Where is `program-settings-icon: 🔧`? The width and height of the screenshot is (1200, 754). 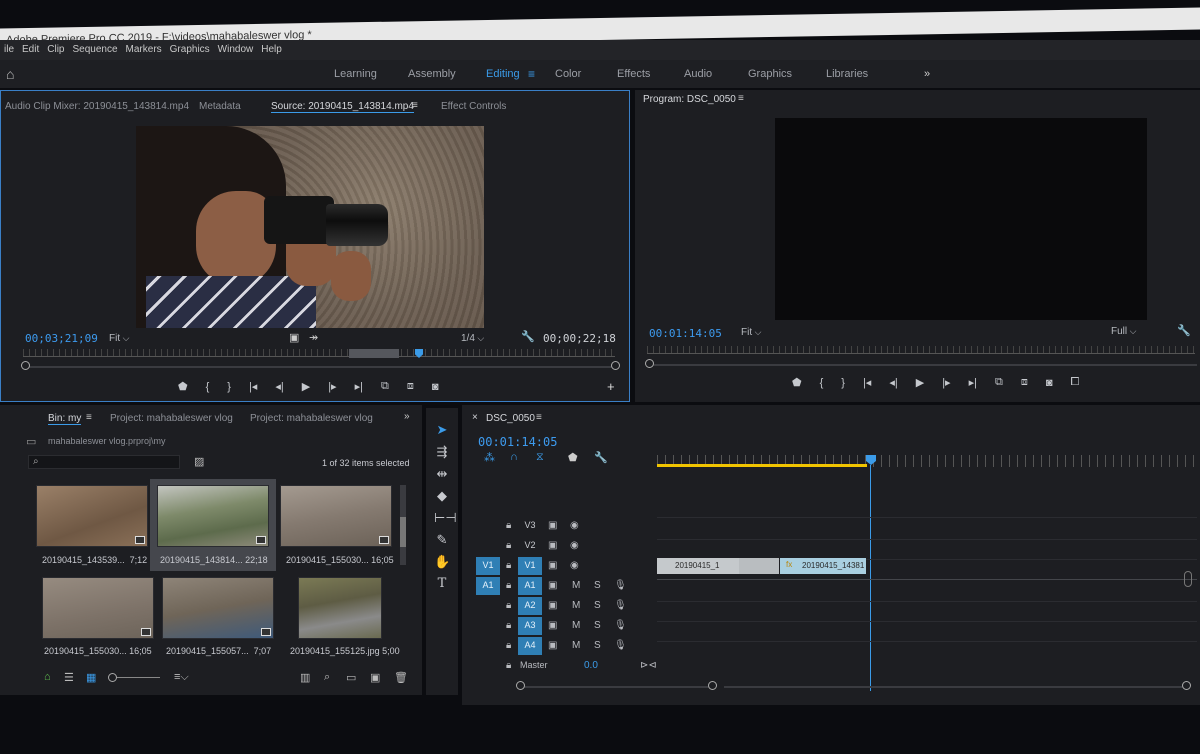
program-settings-icon: 🔧 is located at coordinates (1184, 330).